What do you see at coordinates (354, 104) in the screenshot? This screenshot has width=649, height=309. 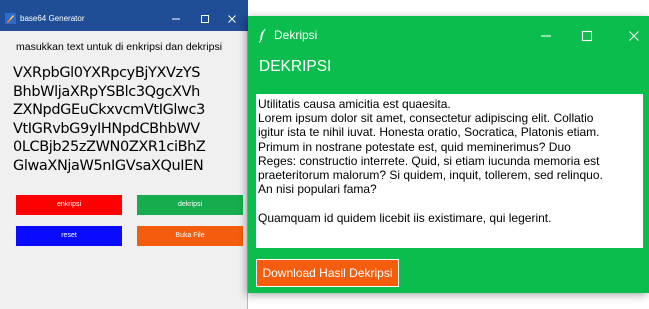 I see `decrypted-text-line: Utilitatis causa amicitia est quaesita.` at bounding box center [354, 104].